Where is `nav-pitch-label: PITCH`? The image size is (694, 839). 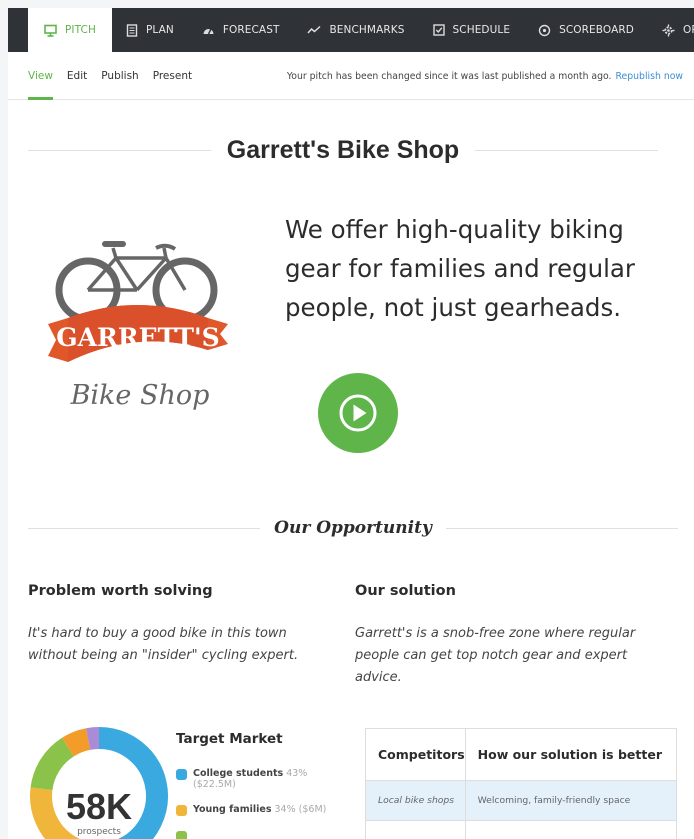
nav-pitch-label: PITCH is located at coordinates (80, 30).